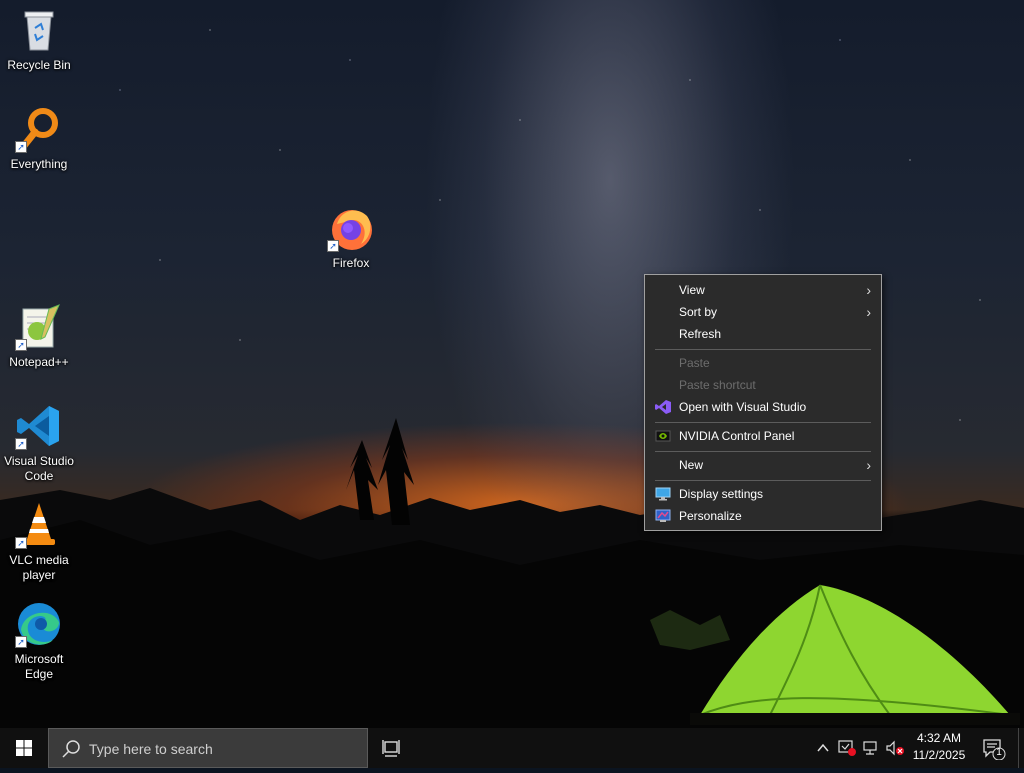 The height and width of the screenshot is (773, 1024). What do you see at coordinates (691, 465) in the screenshot?
I see `menu-item-label: New` at bounding box center [691, 465].